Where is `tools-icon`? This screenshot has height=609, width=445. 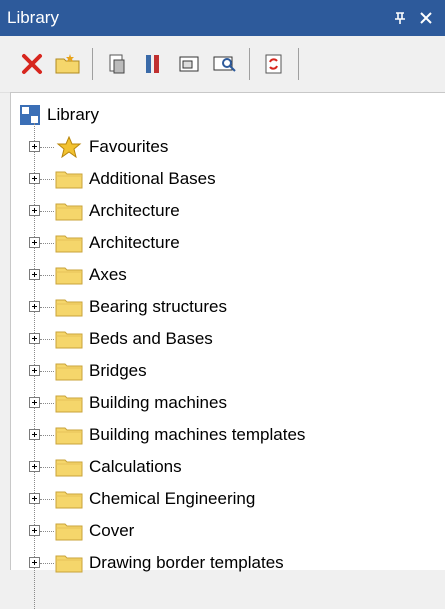
tools-icon is located at coordinates (152, 64).